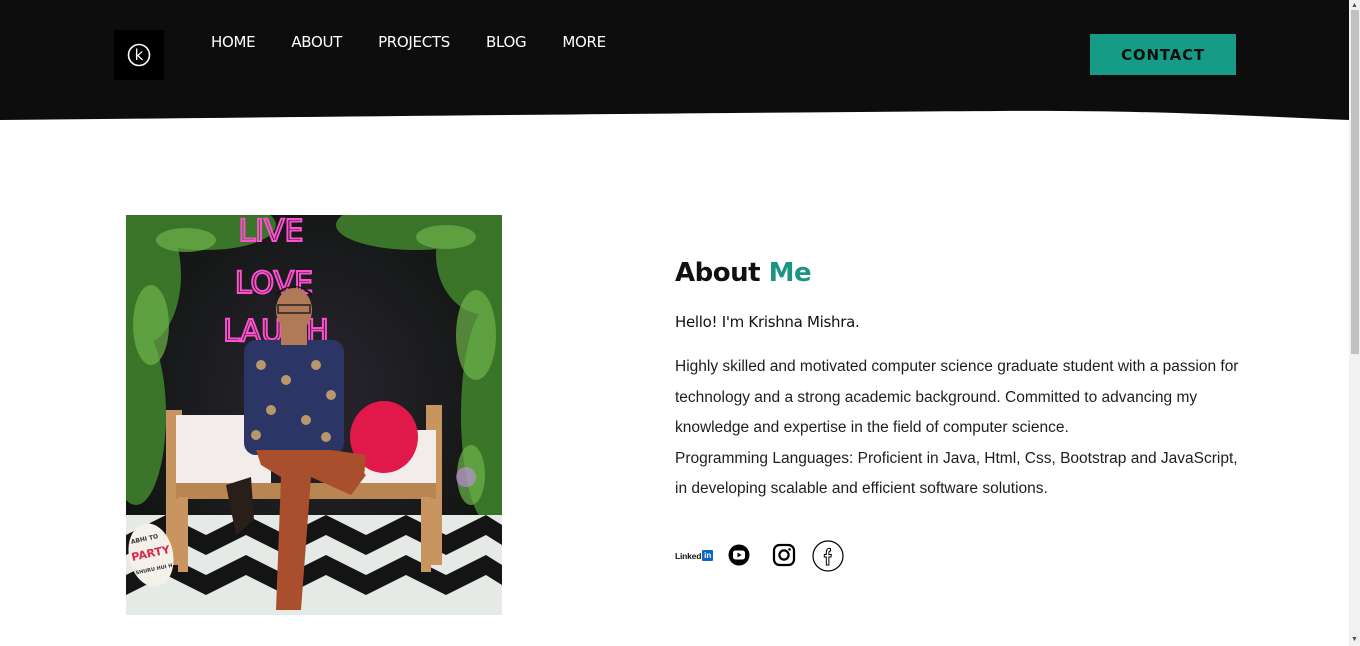 Image resolution: width=1360 pixels, height=646 pixels. I want to click on linkedin-icon: Linked in, so click(694, 555).